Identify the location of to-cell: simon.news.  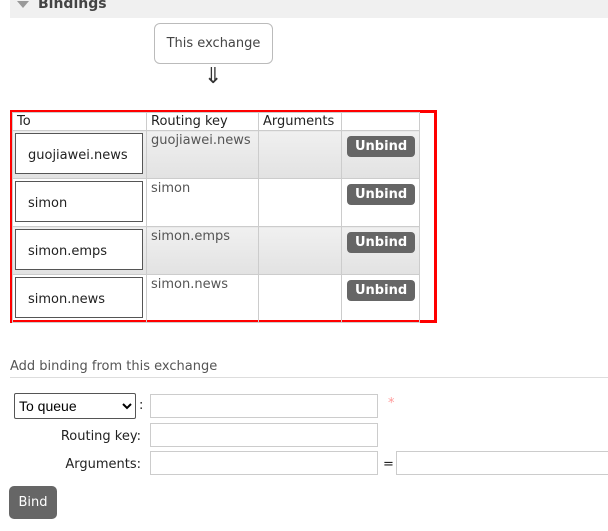
(79, 298).